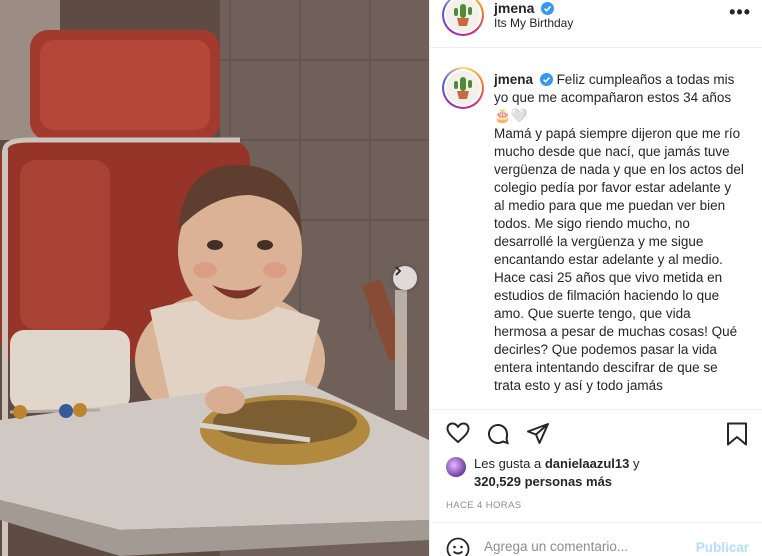 This screenshot has width=762, height=556. Describe the element at coordinates (636, 463) in the screenshot. I see `likes-connector: y` at that location.